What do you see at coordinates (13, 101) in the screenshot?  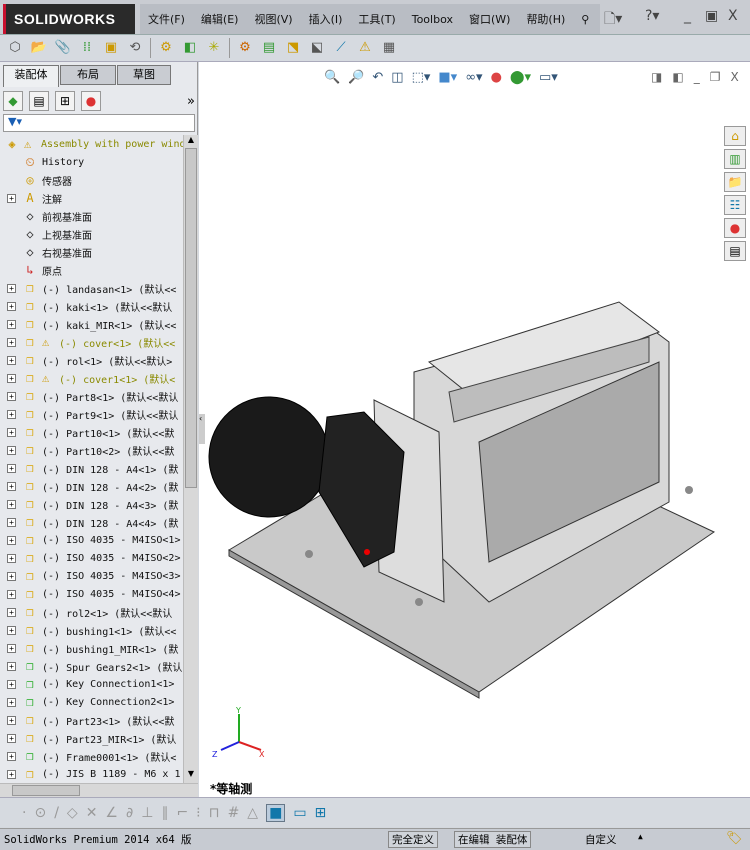 I see `feature-manager-icon: ◆` at bounding box center [13, 101].